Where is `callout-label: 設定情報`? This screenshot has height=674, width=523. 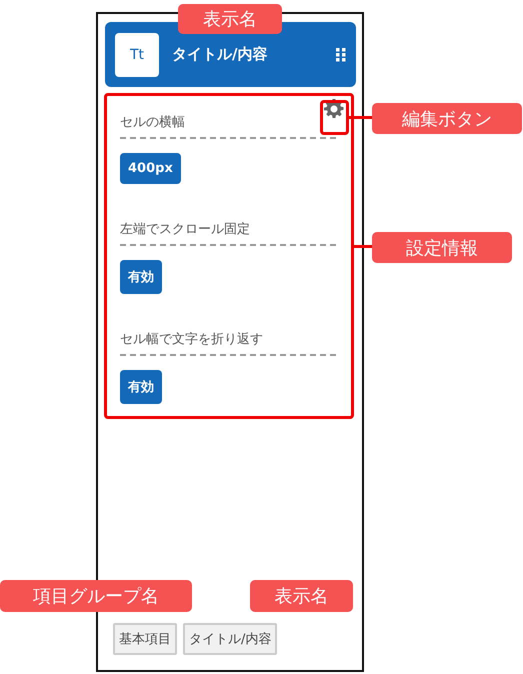
callout-label: 設定情報 is located at coordinates (442, 247).